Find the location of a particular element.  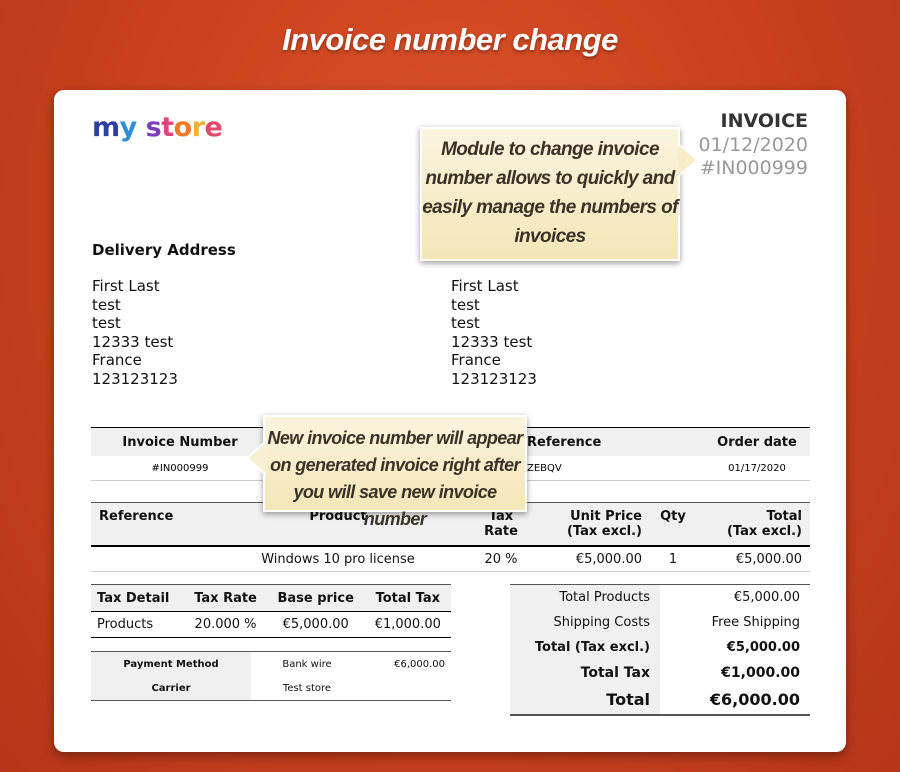

shipping-label: Shipping Costs is located at coordinates (585, 622).